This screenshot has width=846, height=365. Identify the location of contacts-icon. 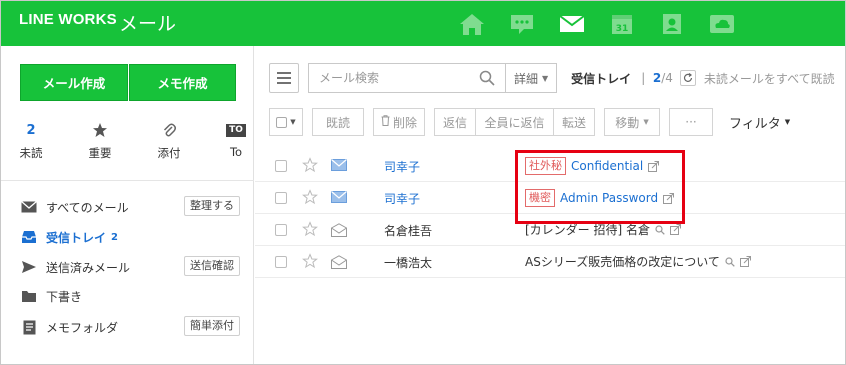
(672, 23).